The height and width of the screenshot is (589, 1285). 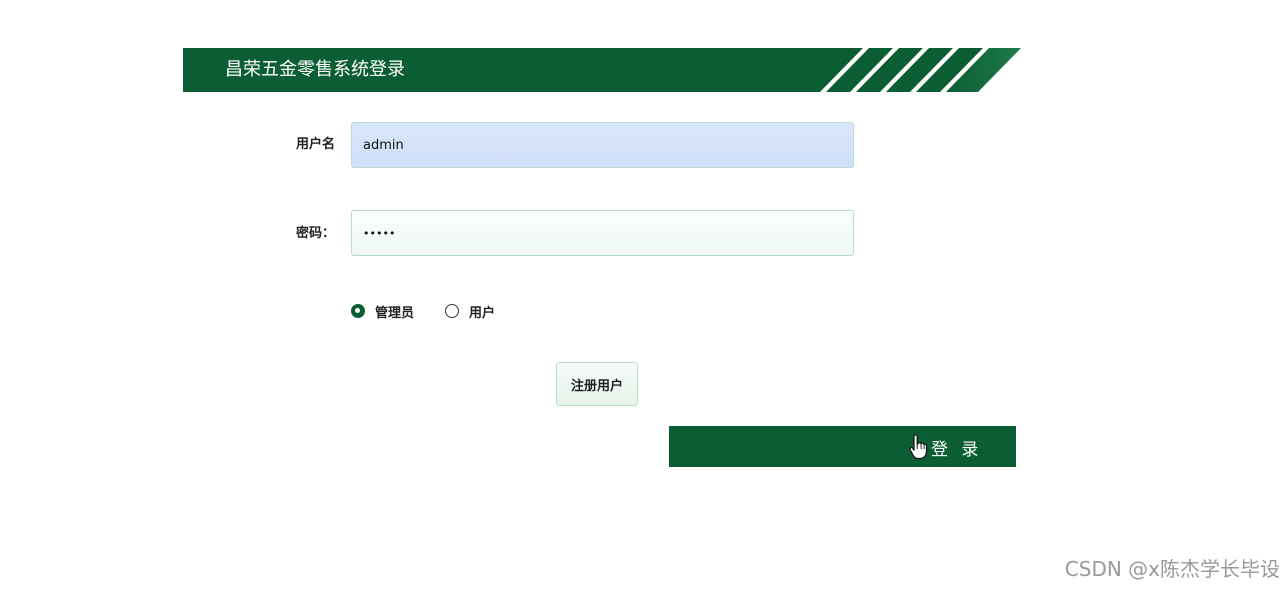 I want to click on role-label-admin: 管理员, so click(x=395, y=313).